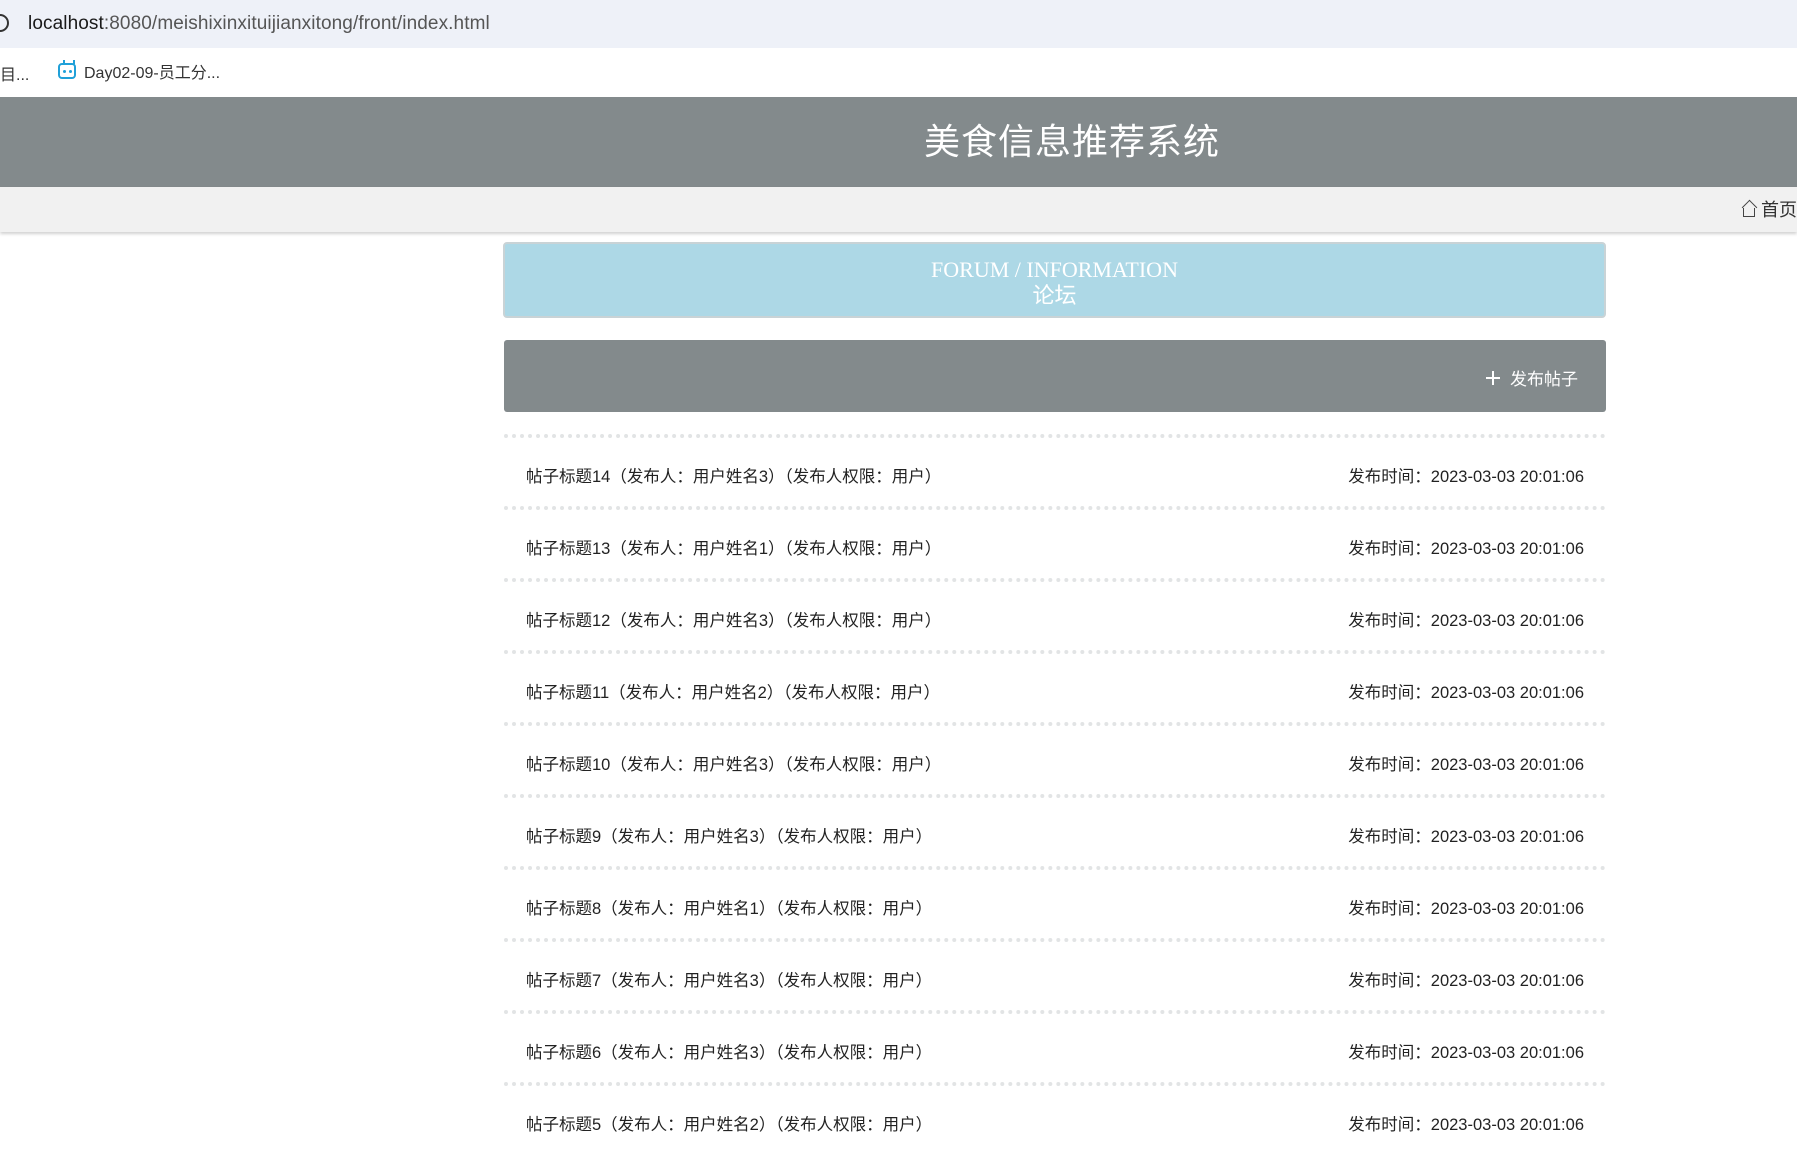  I want to click on post-title: 帖子标题10（发布人：用户姓名3）（发布人权限：用户）, so click(733, 763).